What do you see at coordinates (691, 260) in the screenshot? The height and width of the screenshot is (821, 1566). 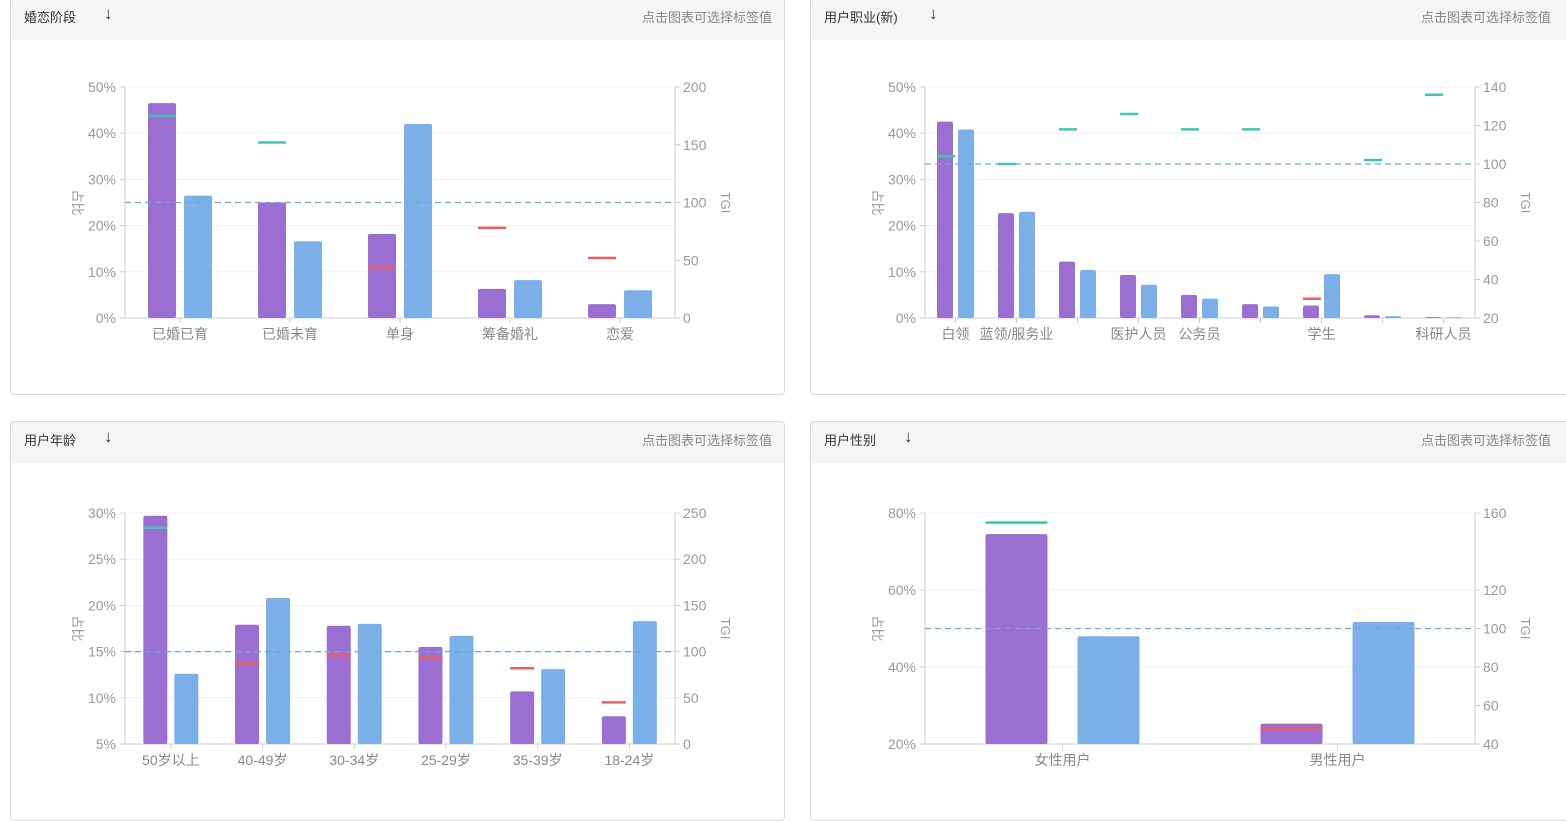 I see `y2-tick-label: 50` at bounding box center [691, 260].